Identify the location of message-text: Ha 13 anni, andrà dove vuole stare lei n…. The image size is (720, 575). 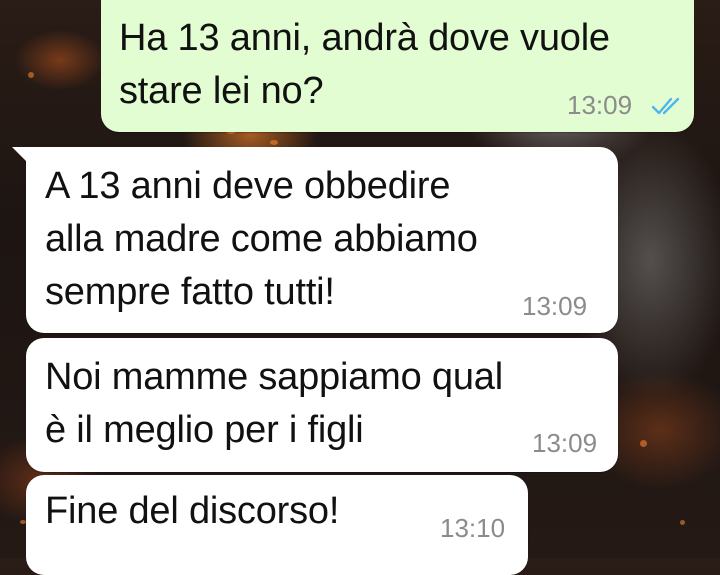
(364, 64).